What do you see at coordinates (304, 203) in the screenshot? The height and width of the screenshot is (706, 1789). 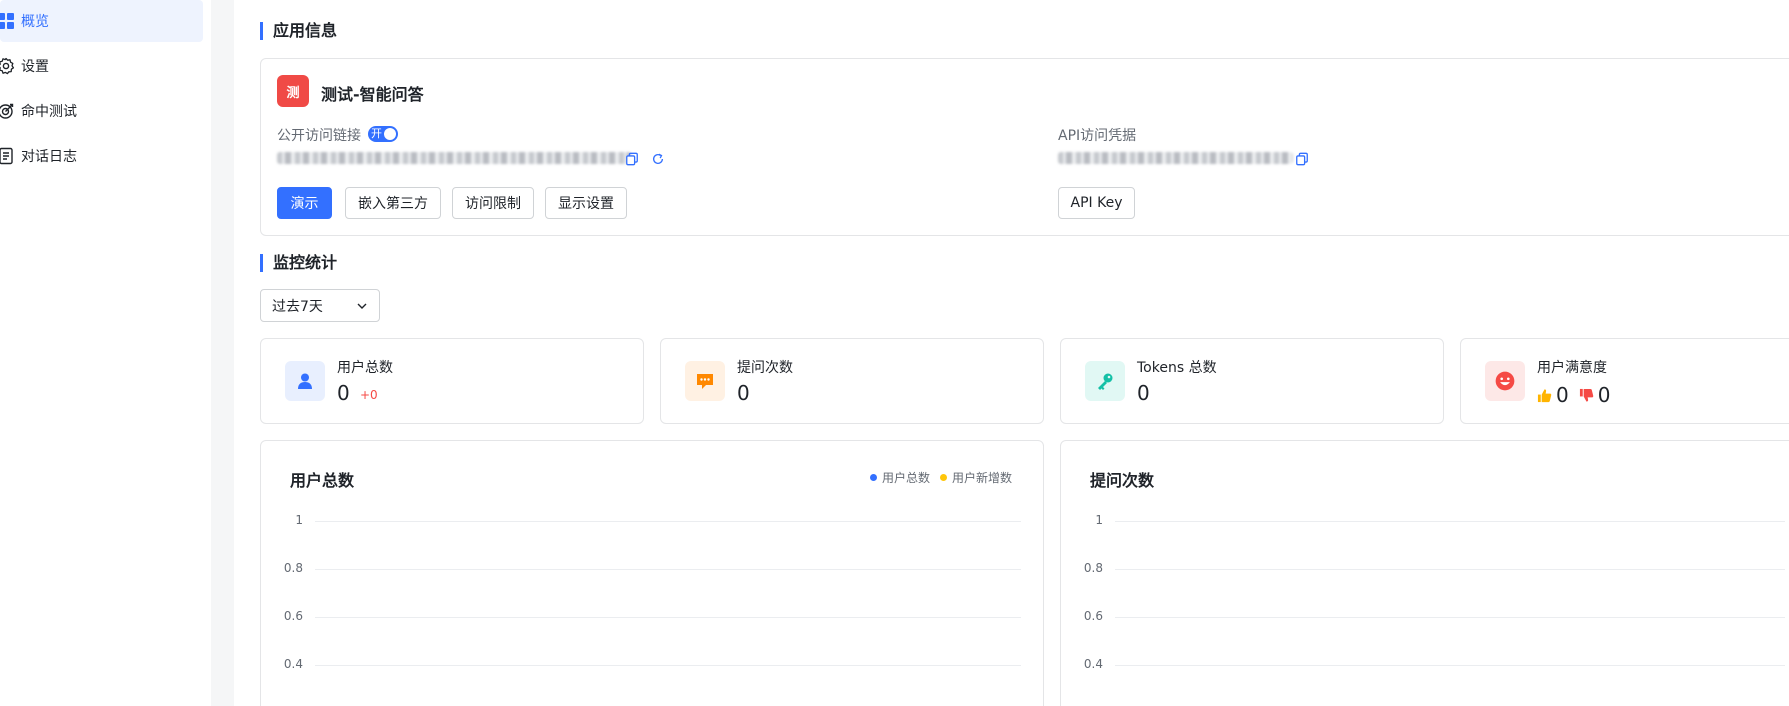 I see `demo-button: 演示` at bounding box center [304, 203].